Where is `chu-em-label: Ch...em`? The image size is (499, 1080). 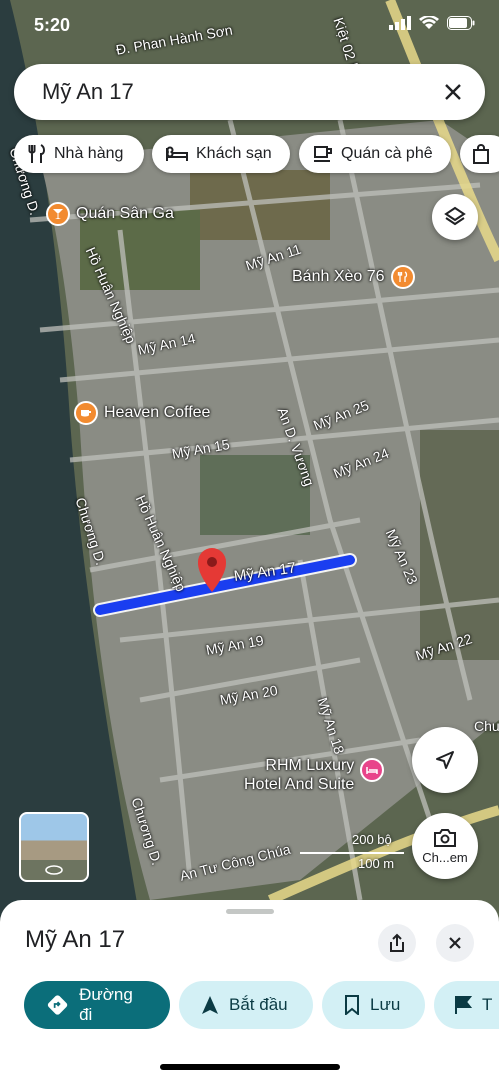
chu-em-label: Ch...em is located at coordinates (445, 857).